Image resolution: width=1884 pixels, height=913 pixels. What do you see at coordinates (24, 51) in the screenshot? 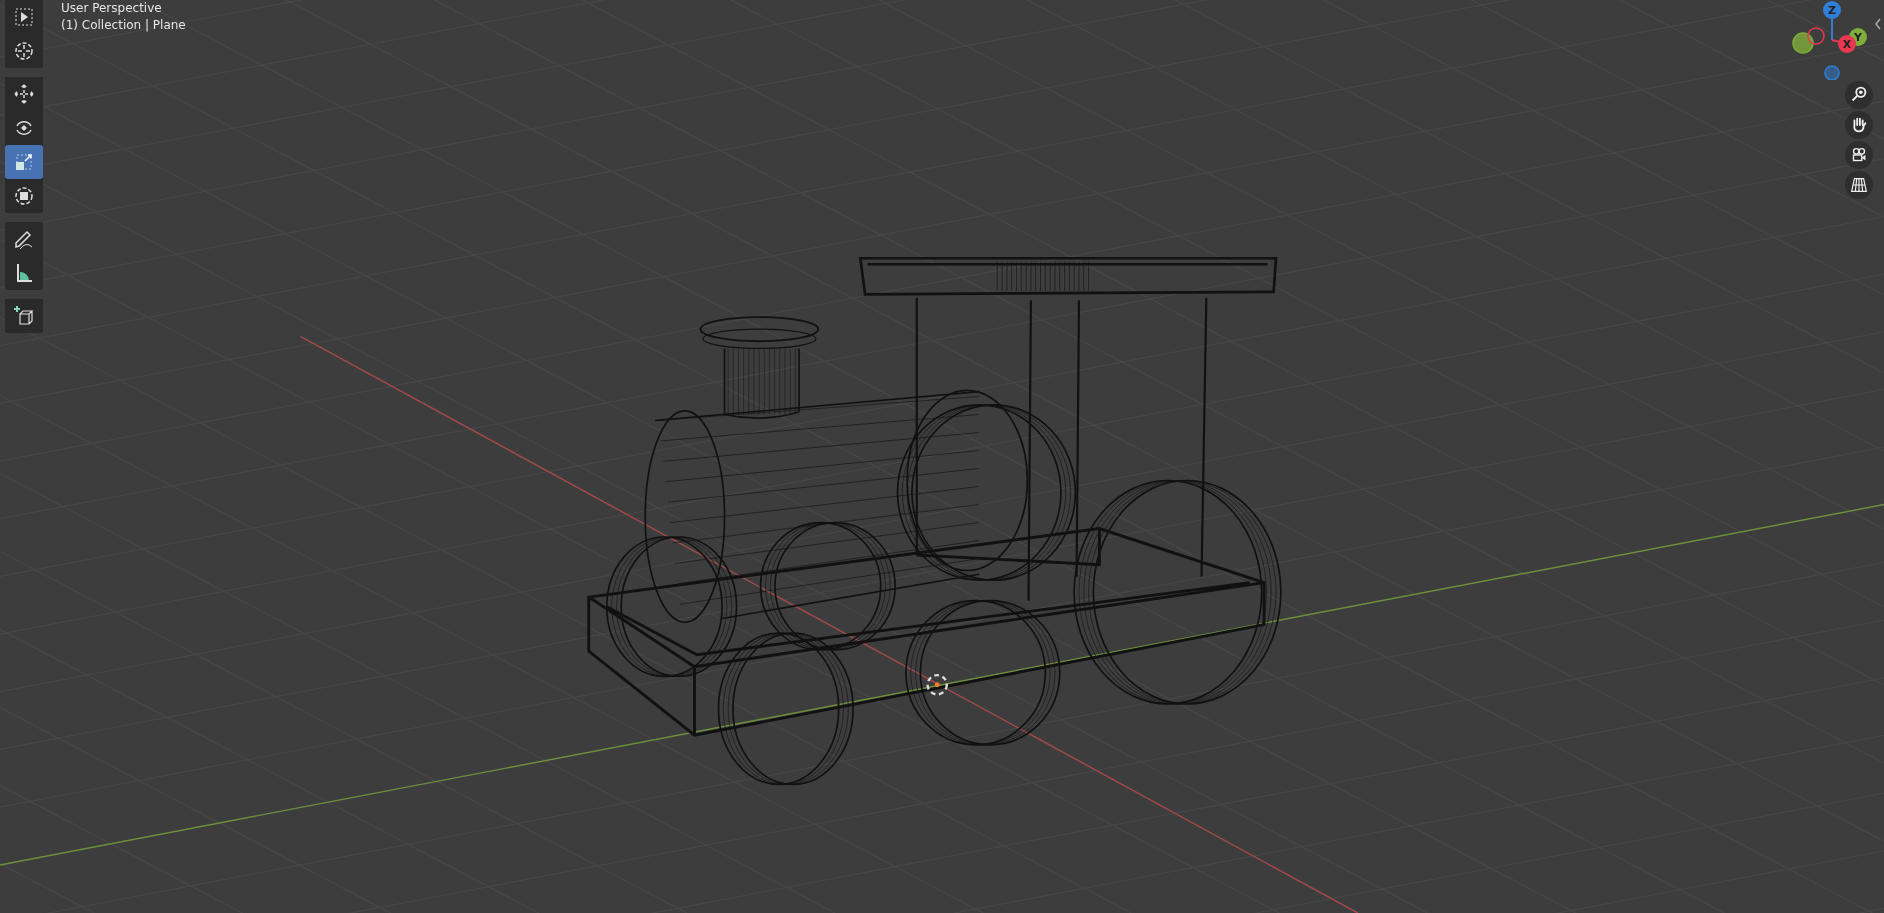
I see `crosshair-icon` at bounding box center [24, 51].